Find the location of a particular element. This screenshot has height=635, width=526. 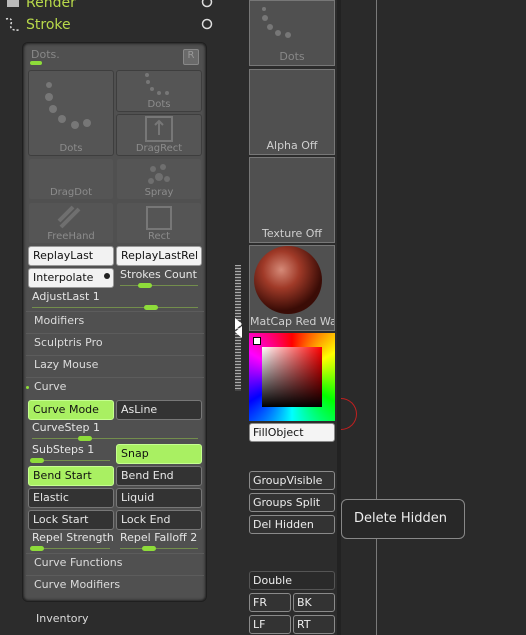

repel-falloff-label: Repel Falloff 2 is located at coordinates (159, 537).